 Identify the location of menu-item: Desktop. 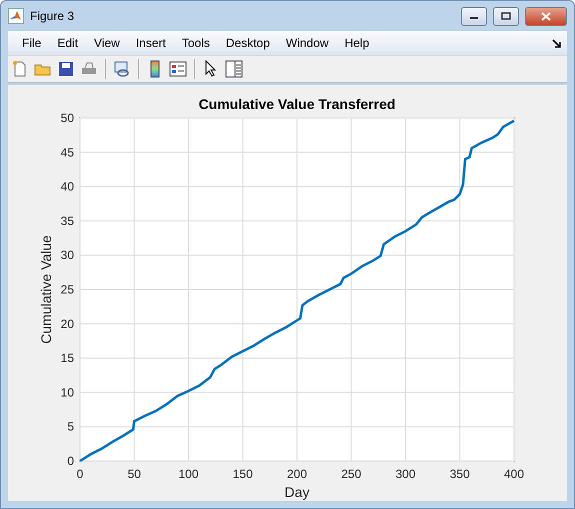
(248, 43).